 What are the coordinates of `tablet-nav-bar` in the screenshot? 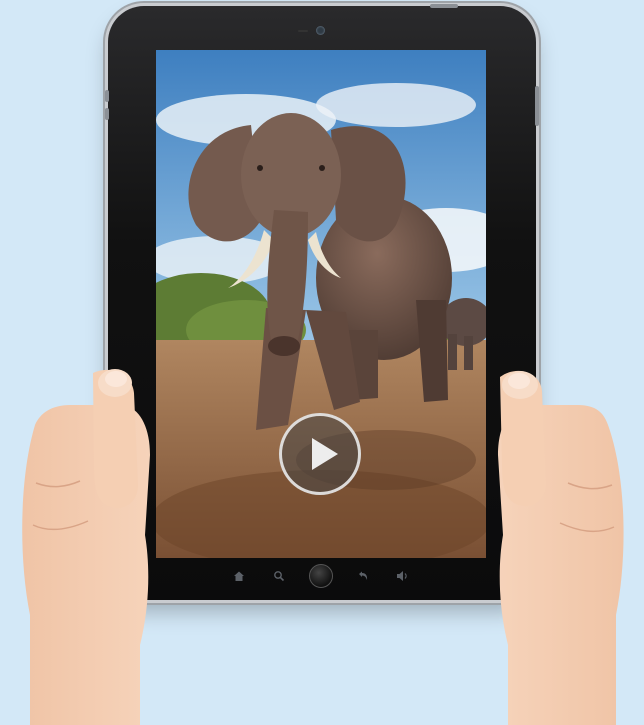 It's located at (321, 576).